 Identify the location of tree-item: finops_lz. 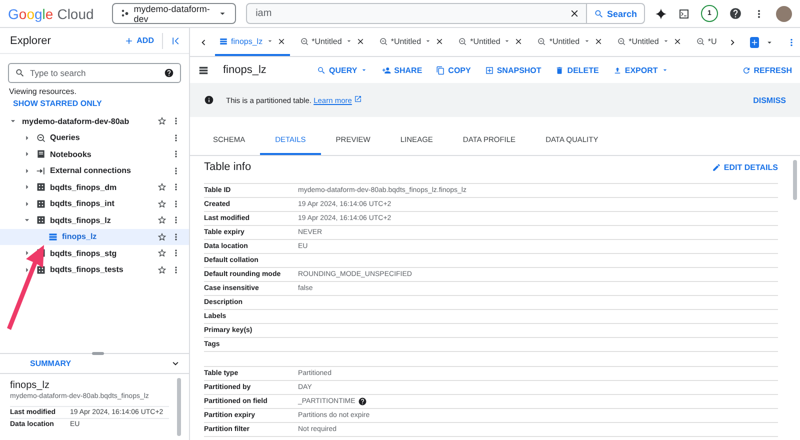
(94, 236).